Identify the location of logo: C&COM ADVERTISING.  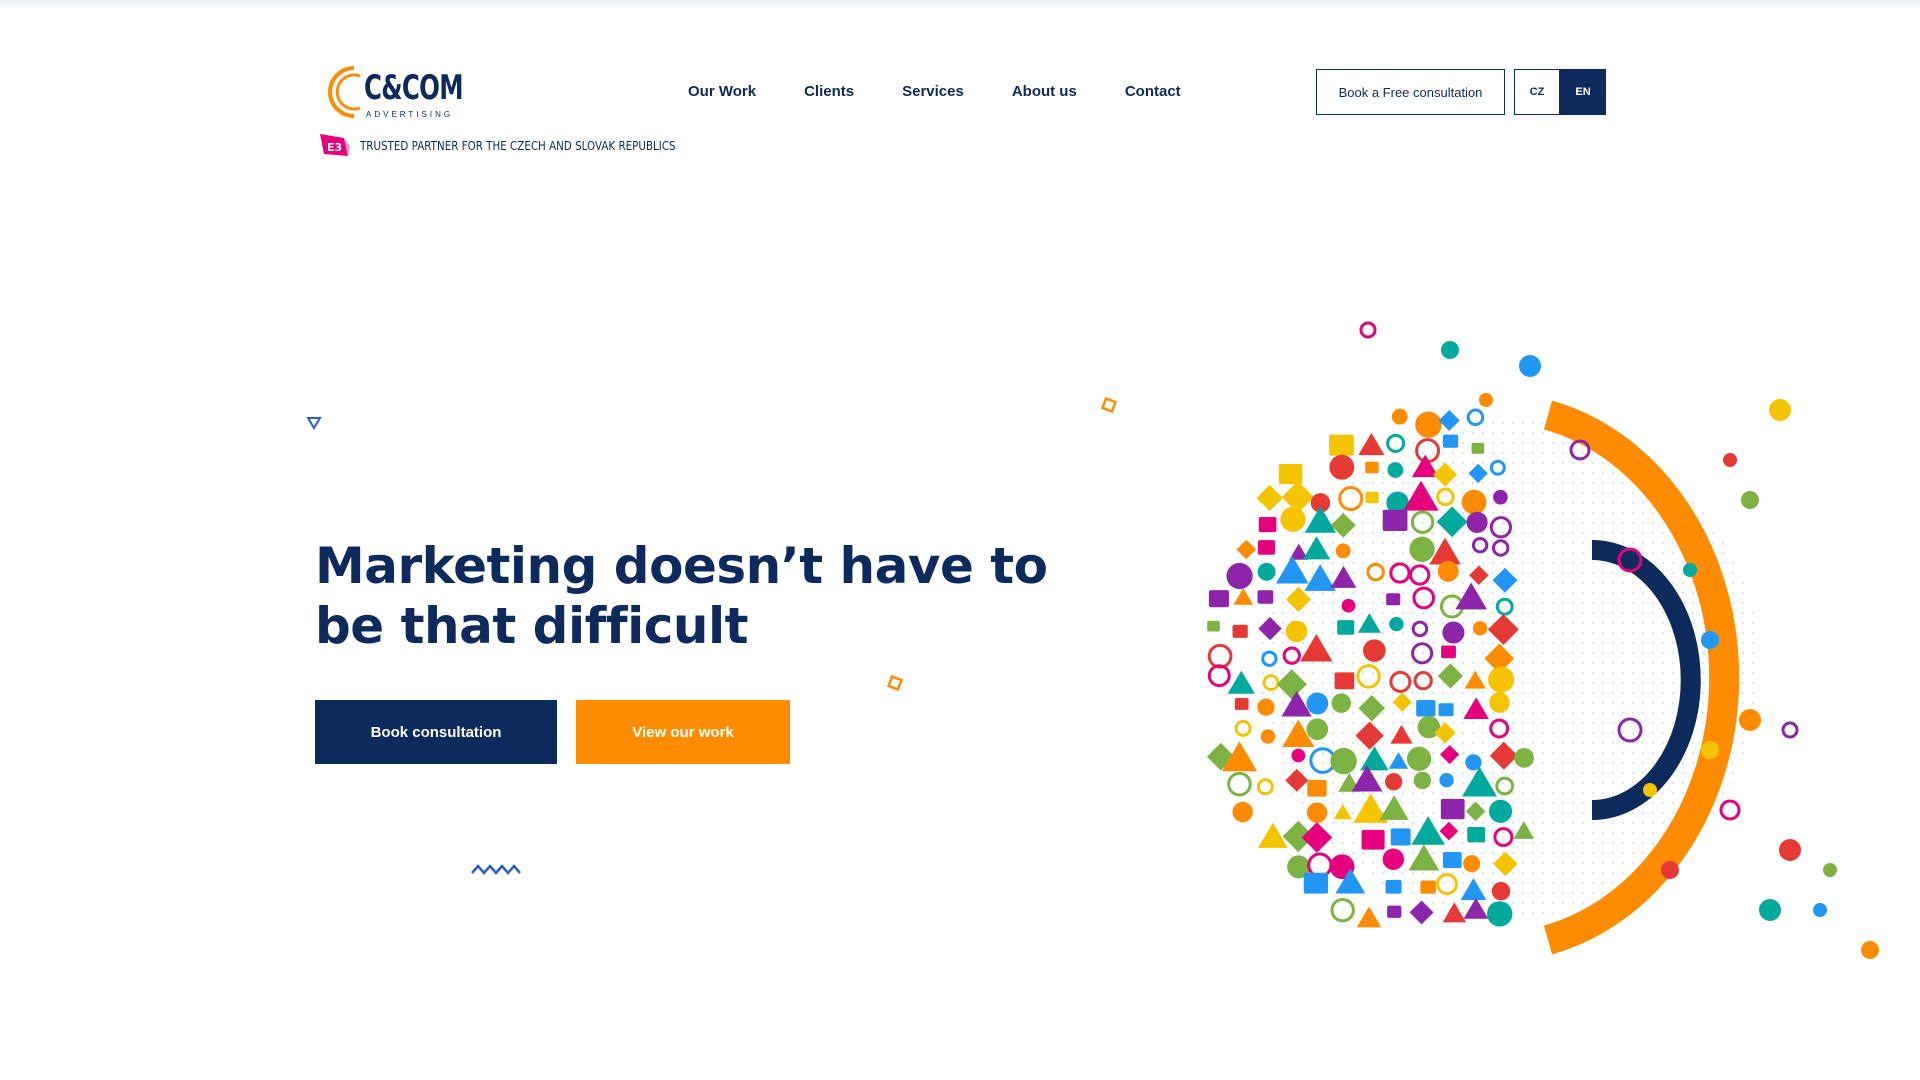
(414, 93).